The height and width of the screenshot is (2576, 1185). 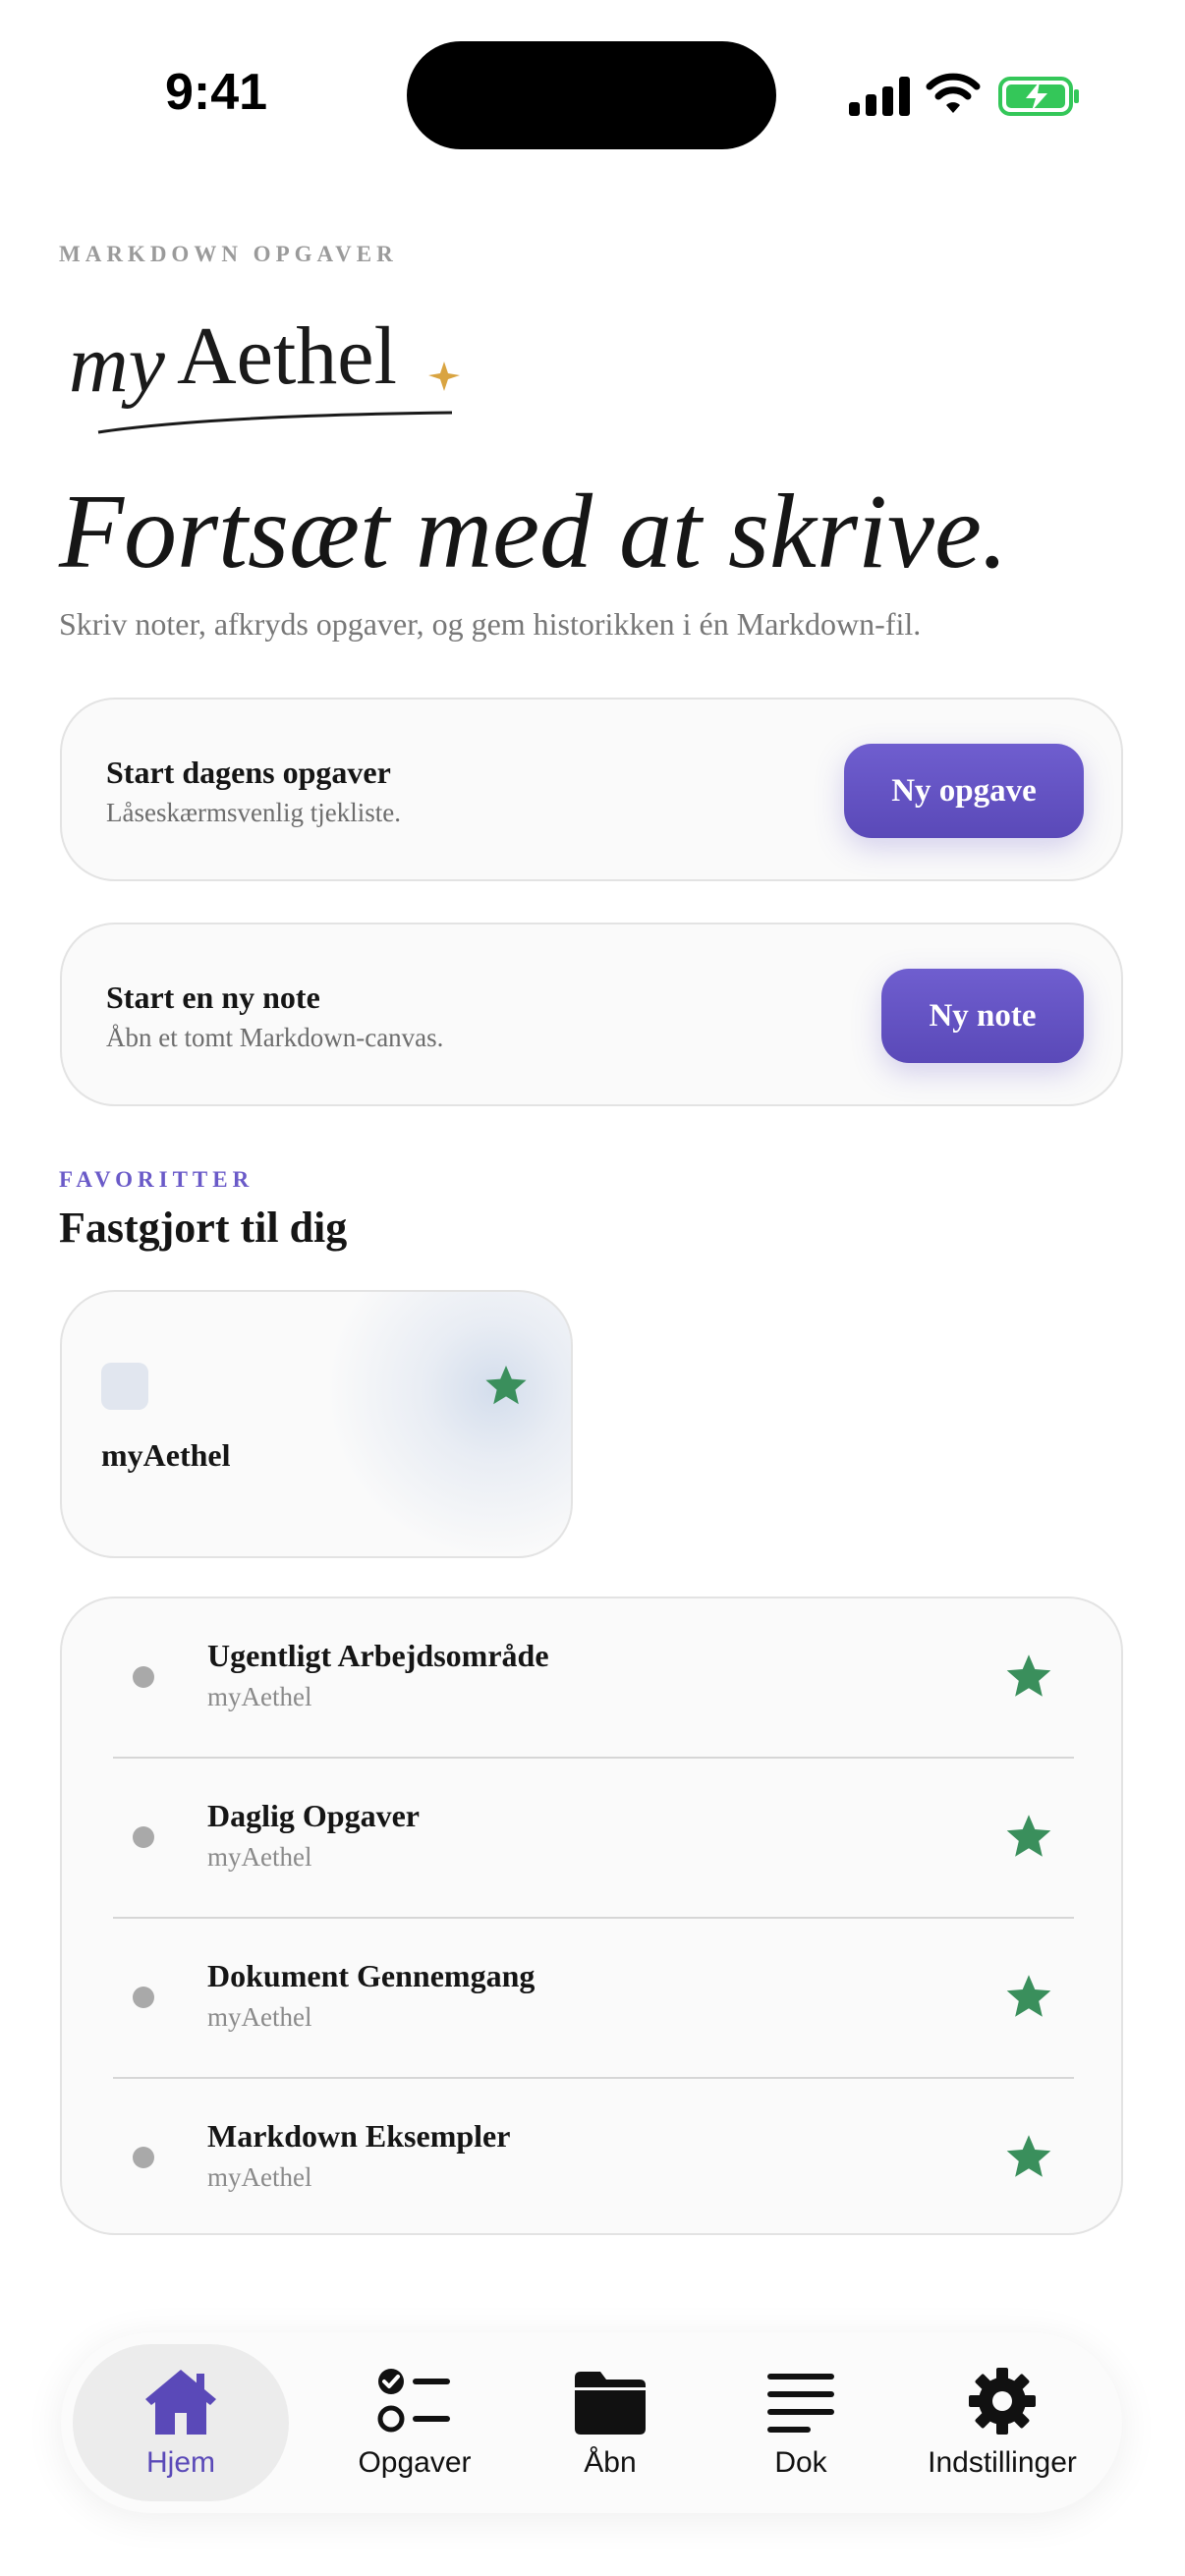 What do you see at coordinates (1003, 2401) in the screenshot?
I see `gear-icon` at bounding box center [1003, 2401].